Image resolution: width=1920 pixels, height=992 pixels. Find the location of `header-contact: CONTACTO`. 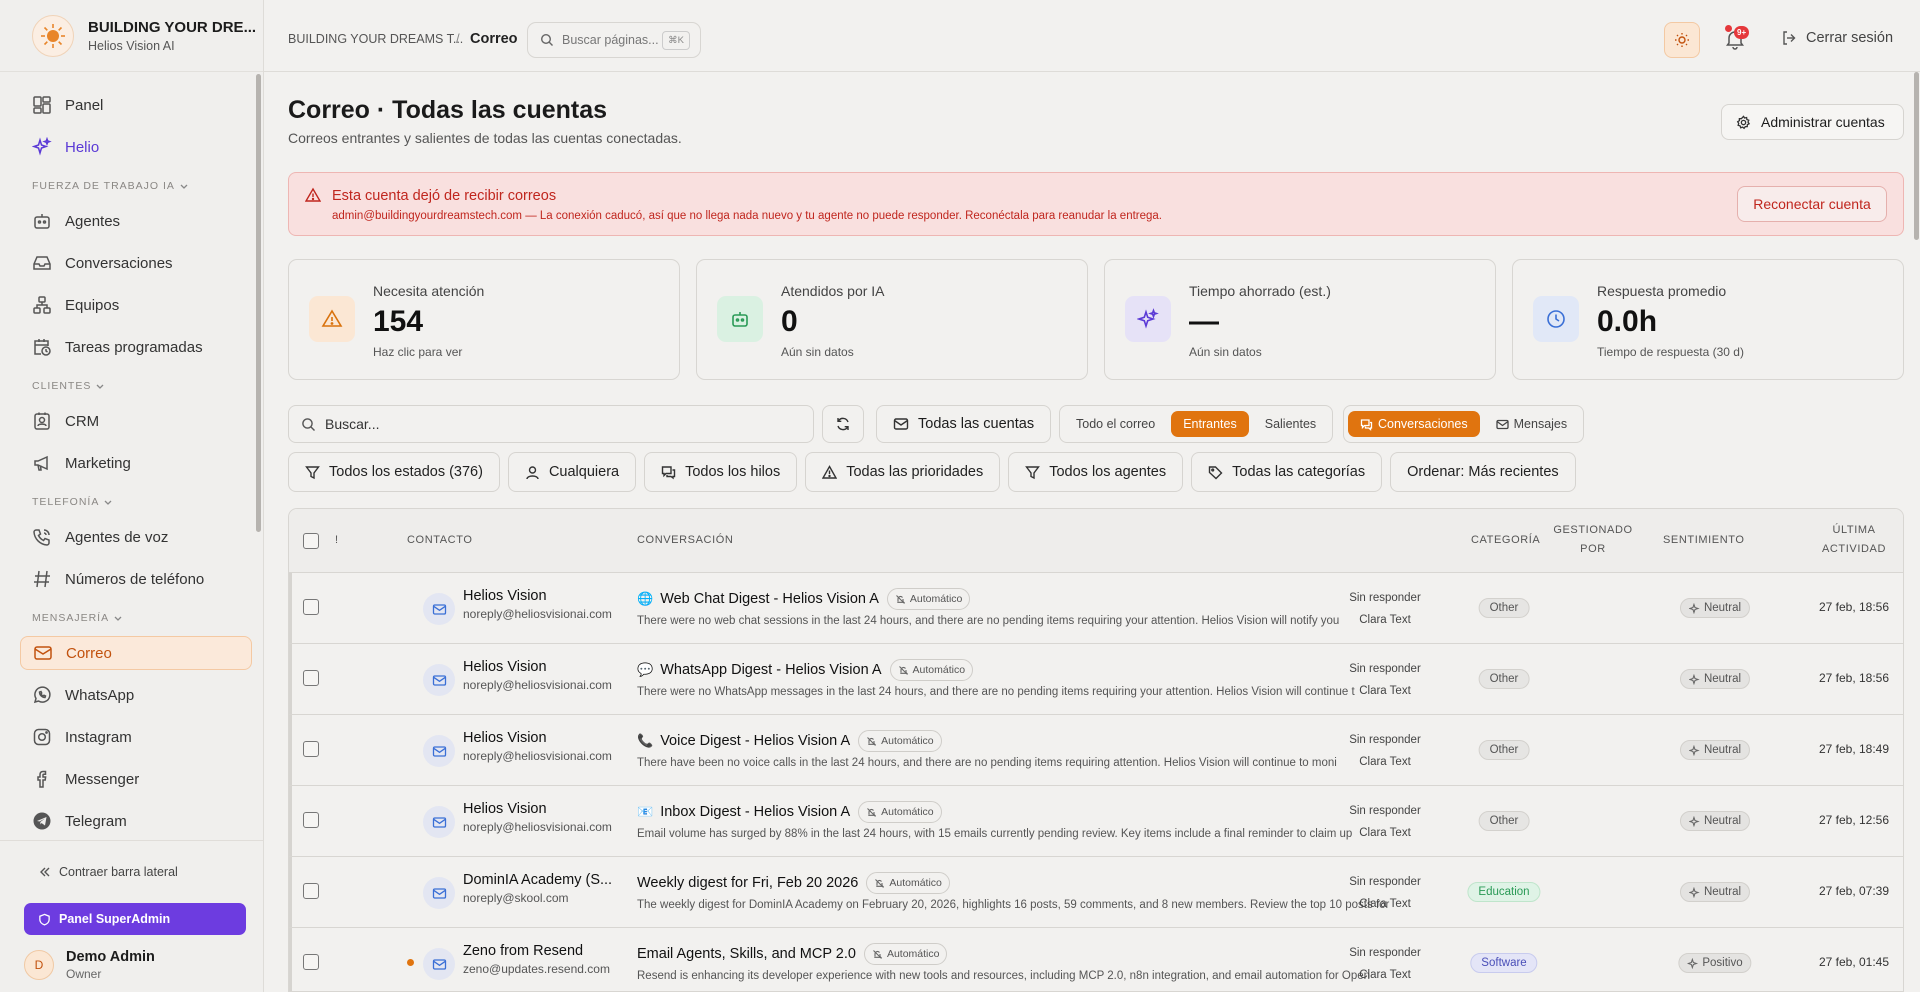

header-contact: CONTACTO is located at coordinates (440, 540).